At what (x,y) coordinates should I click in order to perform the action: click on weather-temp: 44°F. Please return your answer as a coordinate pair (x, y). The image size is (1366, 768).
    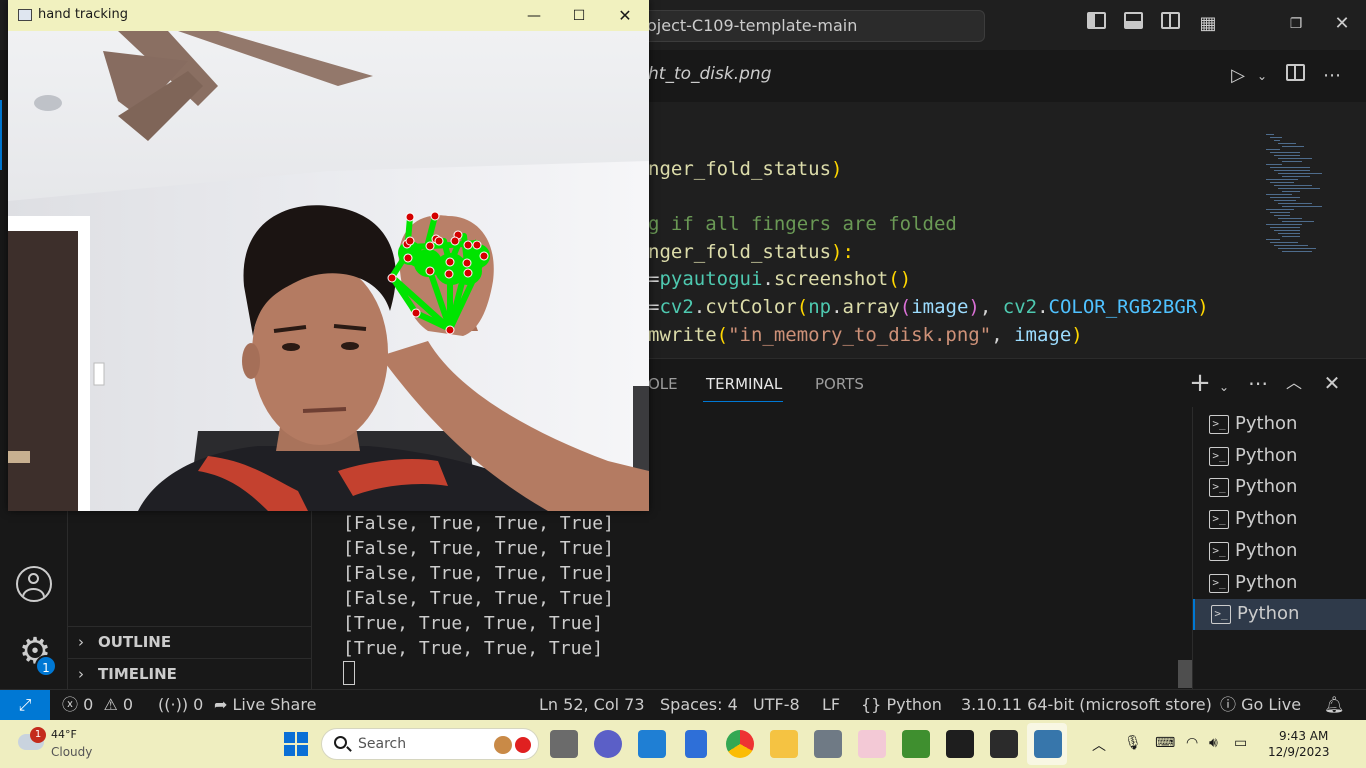
    Looking at the image, I should click on (64, 734).